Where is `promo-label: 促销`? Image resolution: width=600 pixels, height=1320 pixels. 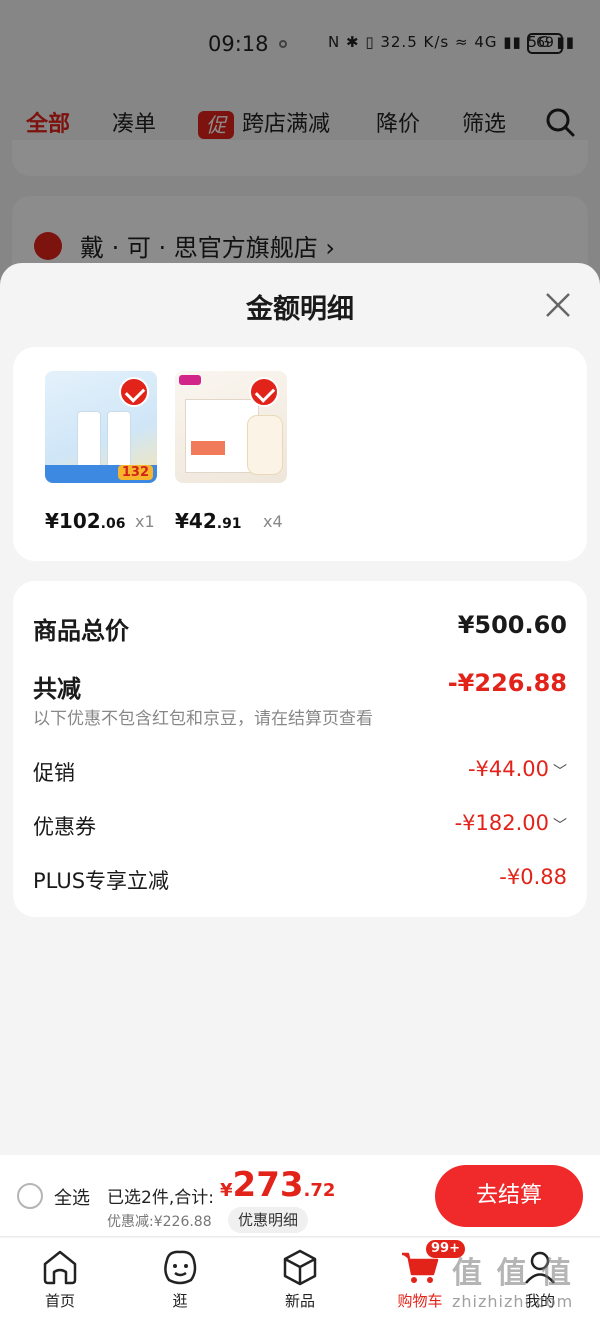 promo-label: 促销 is located at coordinates (54, 773).